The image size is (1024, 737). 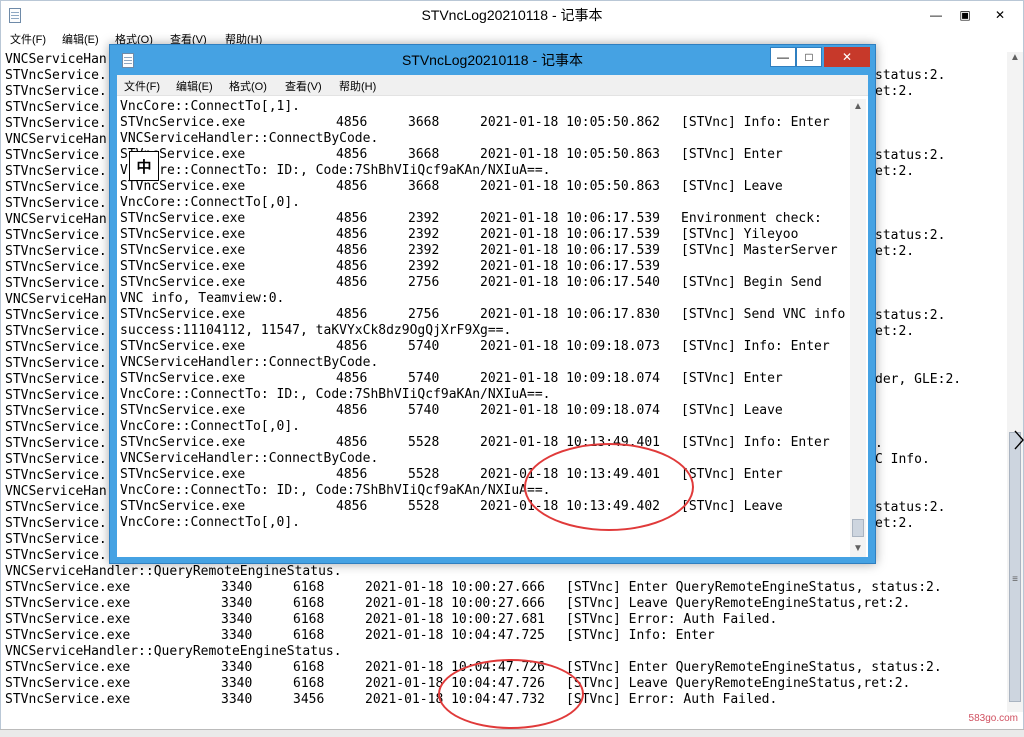 I want to click on log-line: VNC info, Teamview:0., so click(x=482, y=299).